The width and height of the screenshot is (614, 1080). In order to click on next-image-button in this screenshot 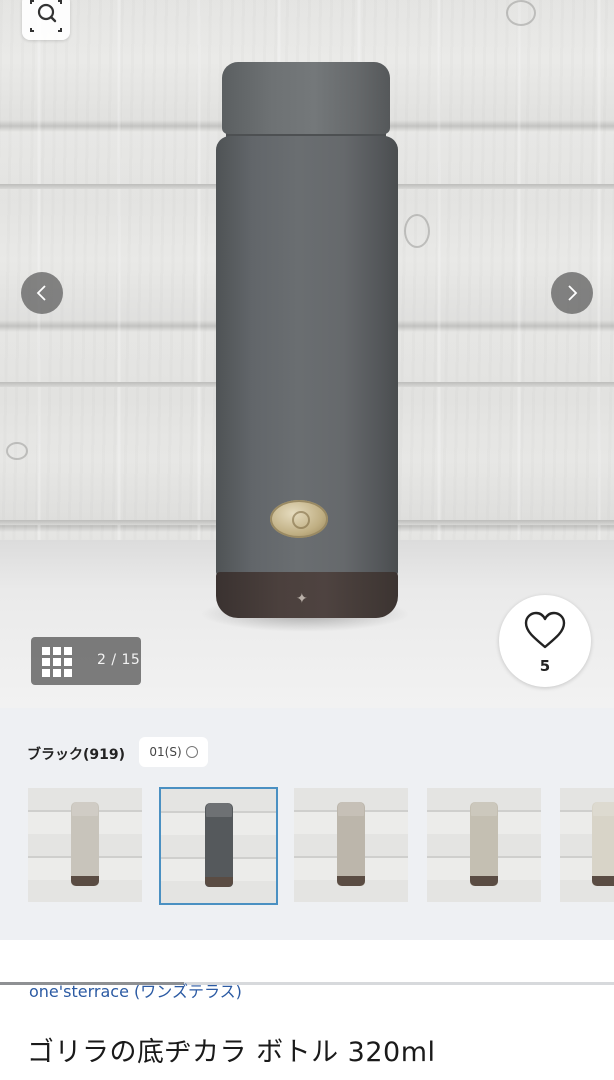, I will do `click(572, 293)`.